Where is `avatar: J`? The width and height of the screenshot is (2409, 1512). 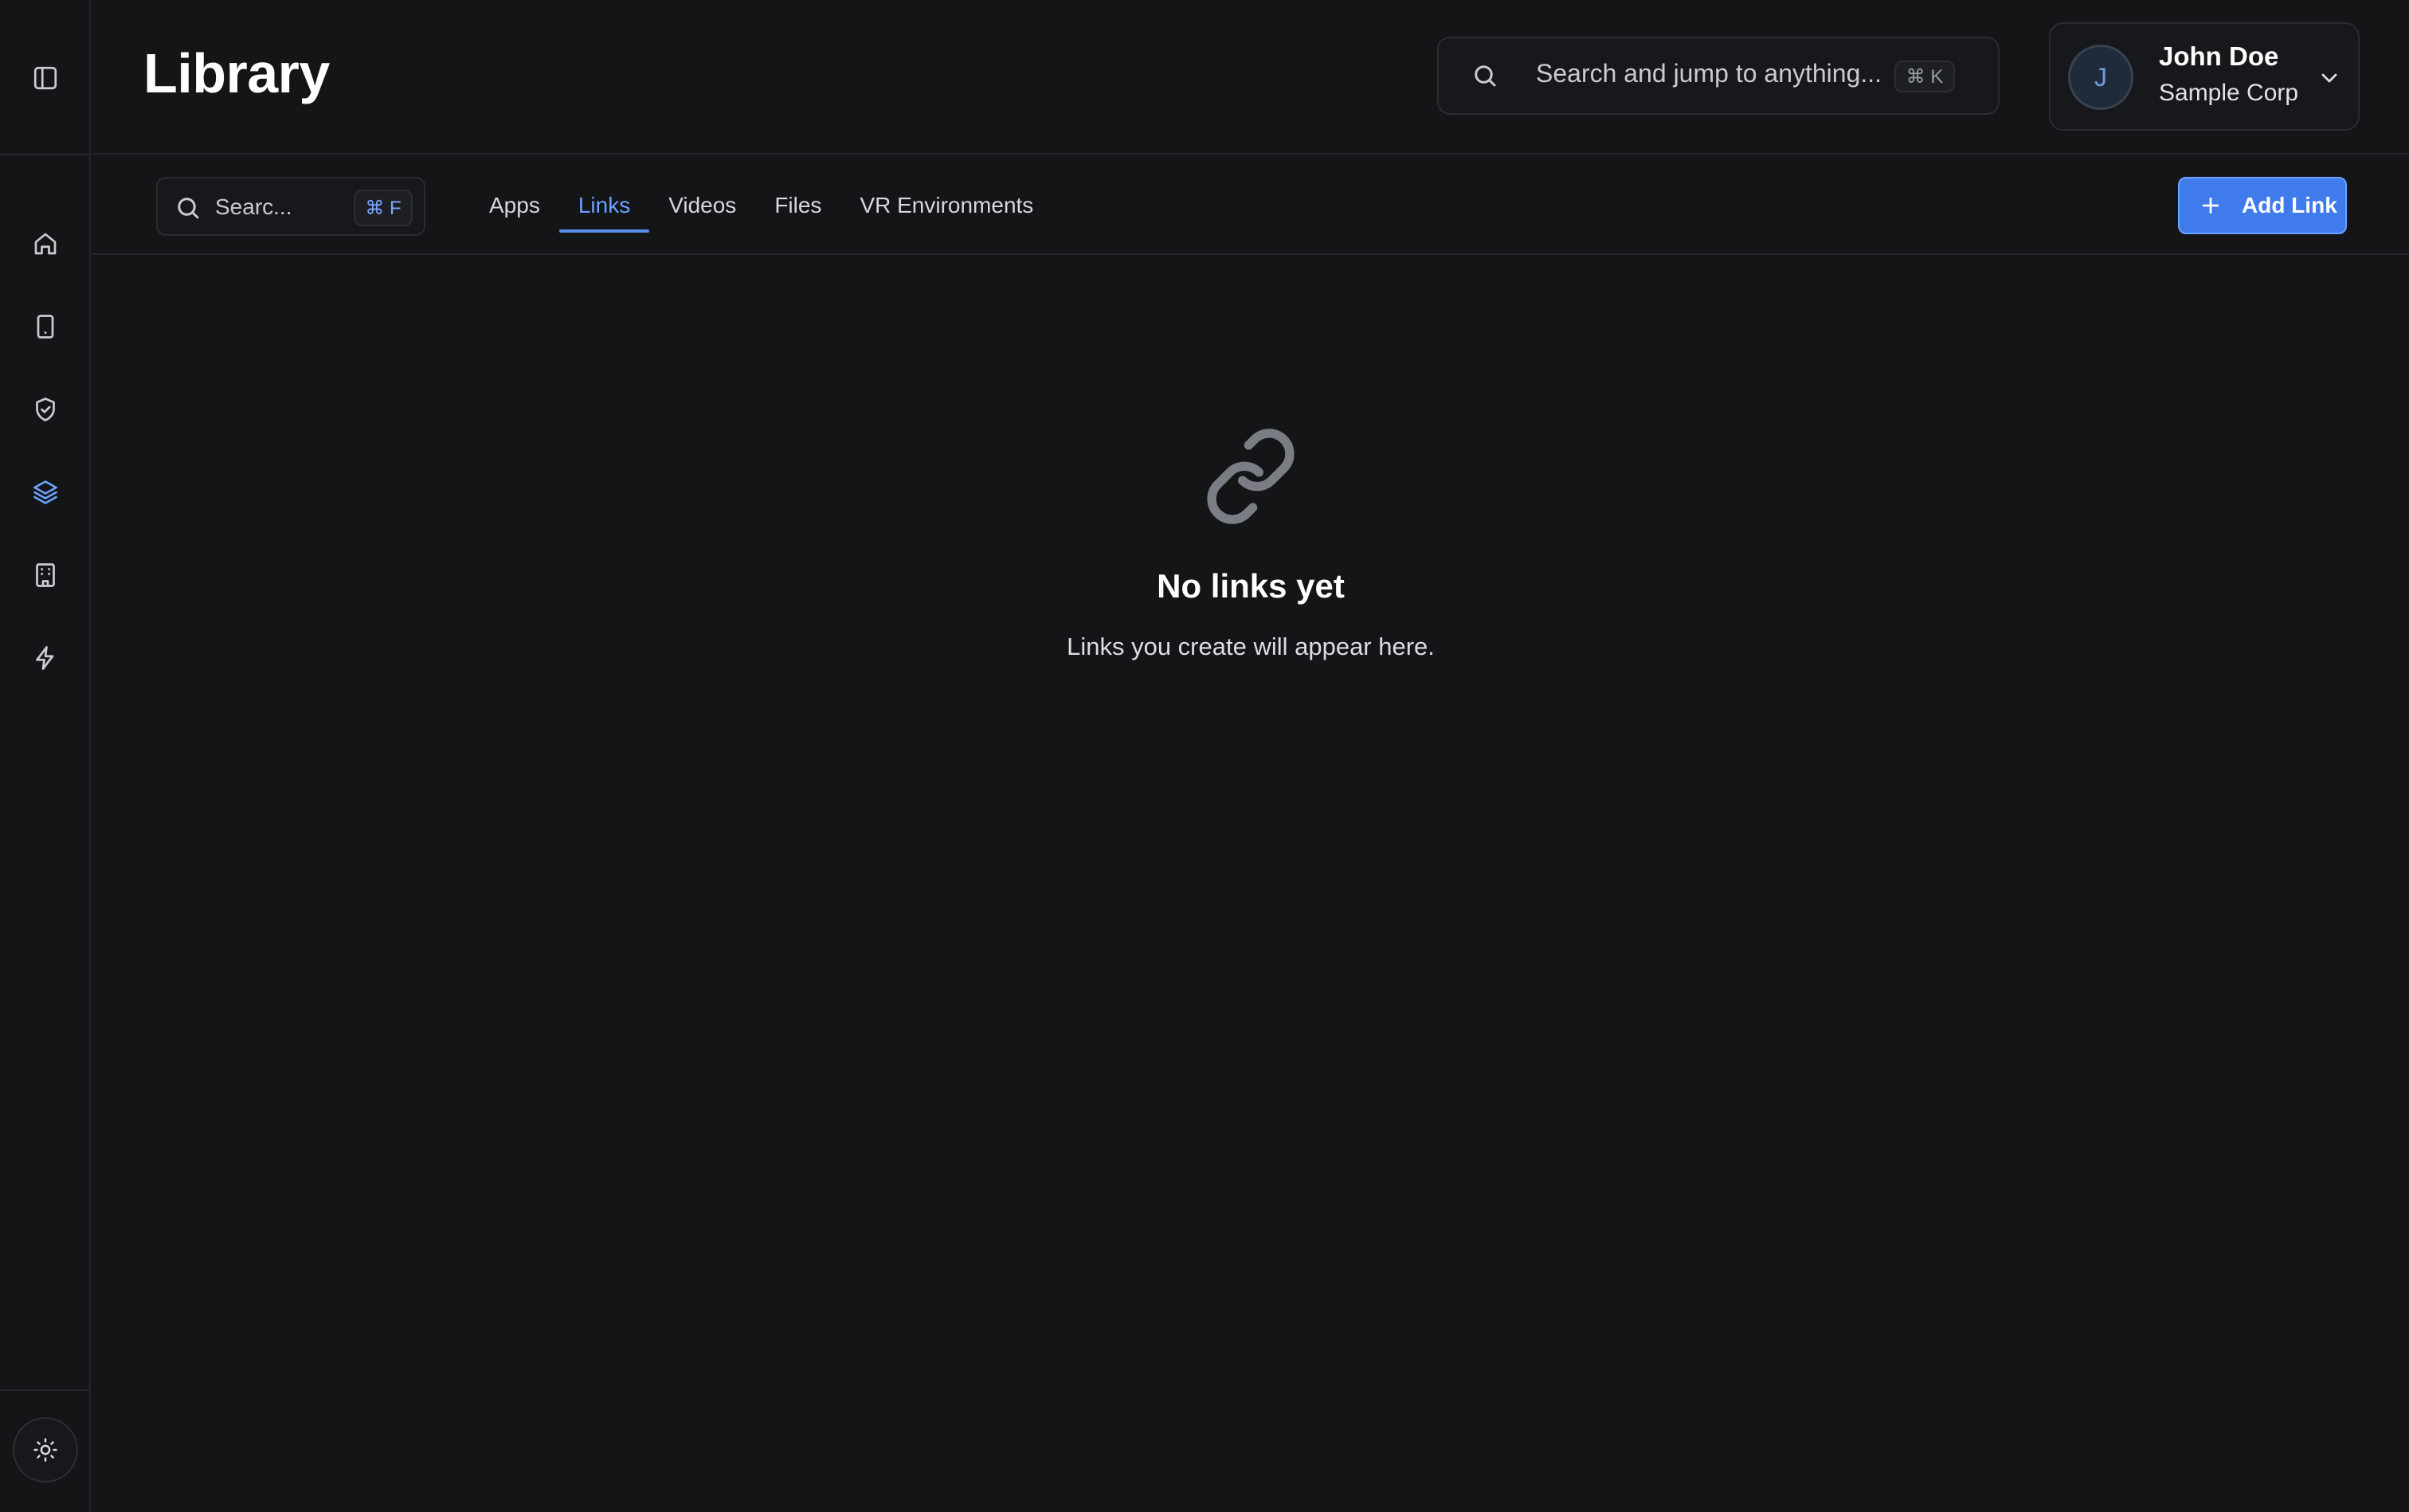 avatar: J is located at coordinates (2100, 77).